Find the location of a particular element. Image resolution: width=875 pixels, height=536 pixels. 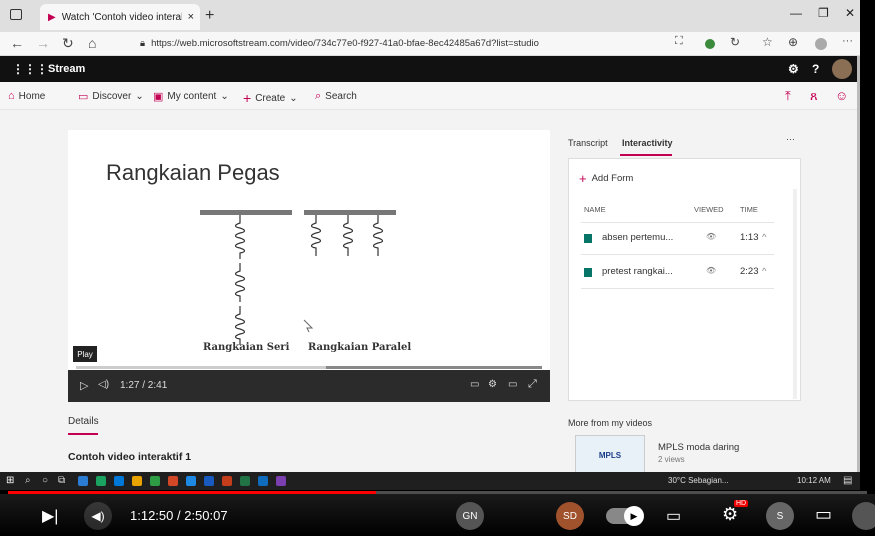

search-box: ⌕ Search is located at coordinates (336, 96).